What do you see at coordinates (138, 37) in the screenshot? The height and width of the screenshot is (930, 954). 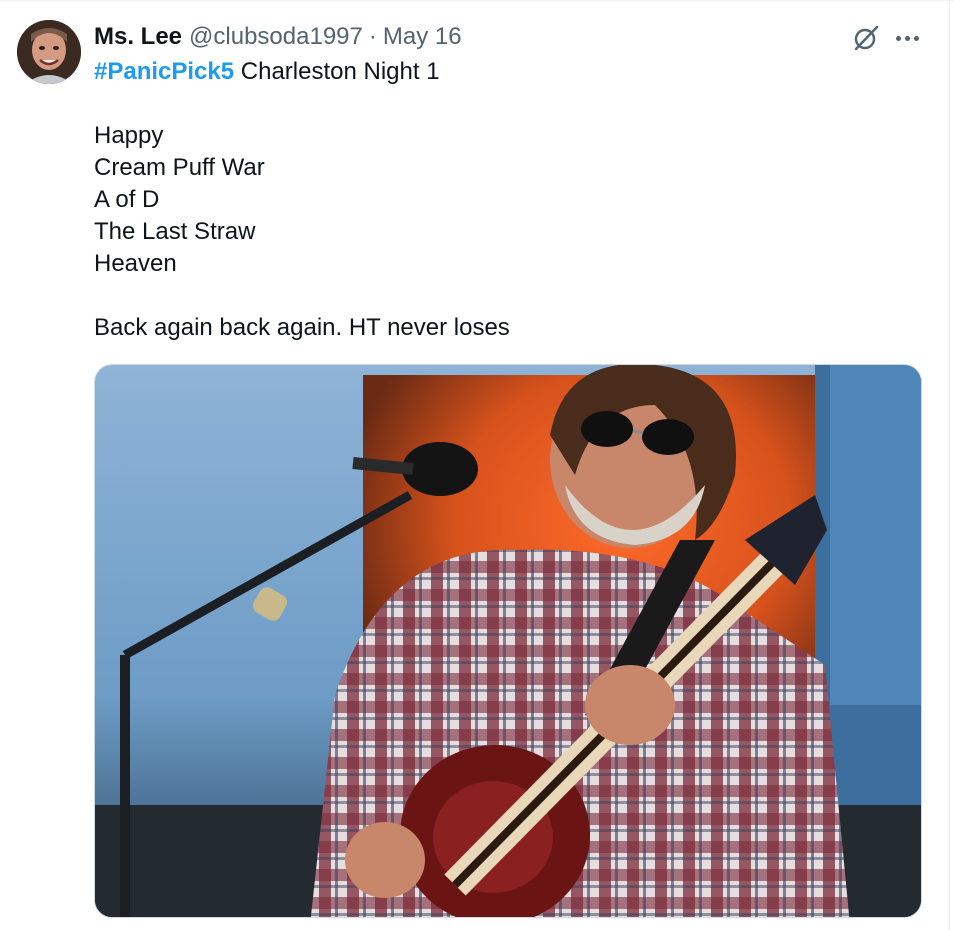 I see `display-name: Ms. Lee` at bounding box center [138, 37].